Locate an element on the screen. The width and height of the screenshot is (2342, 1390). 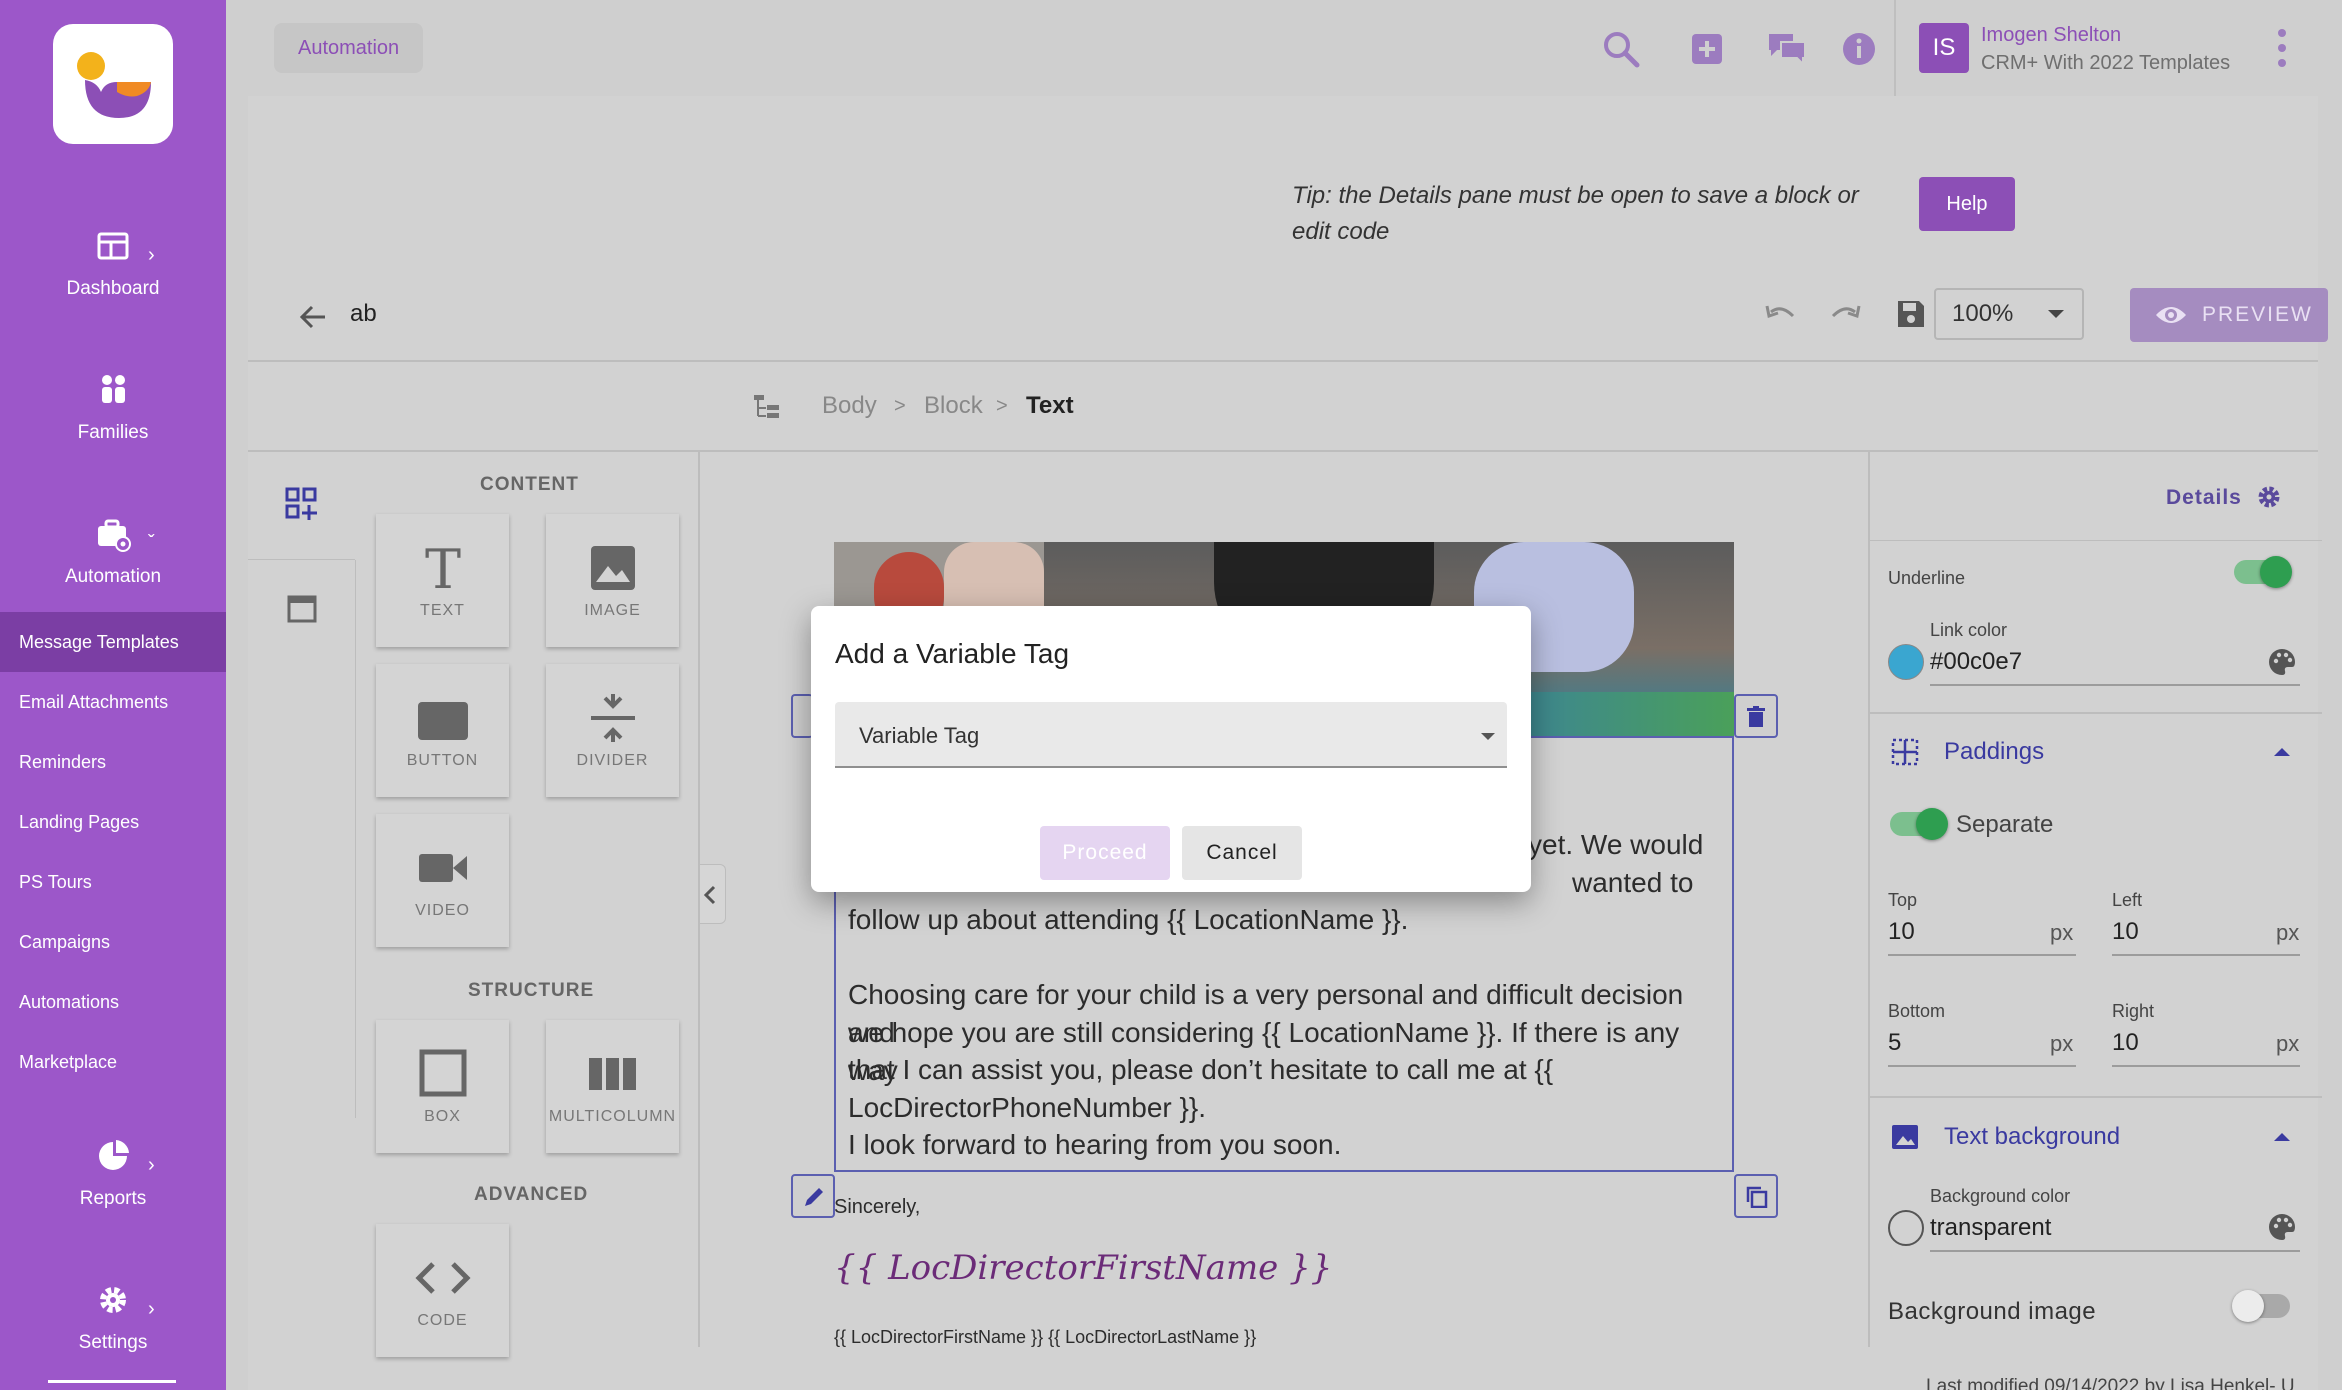
zoom-select: 100% is located at coordinates (2009, 314).